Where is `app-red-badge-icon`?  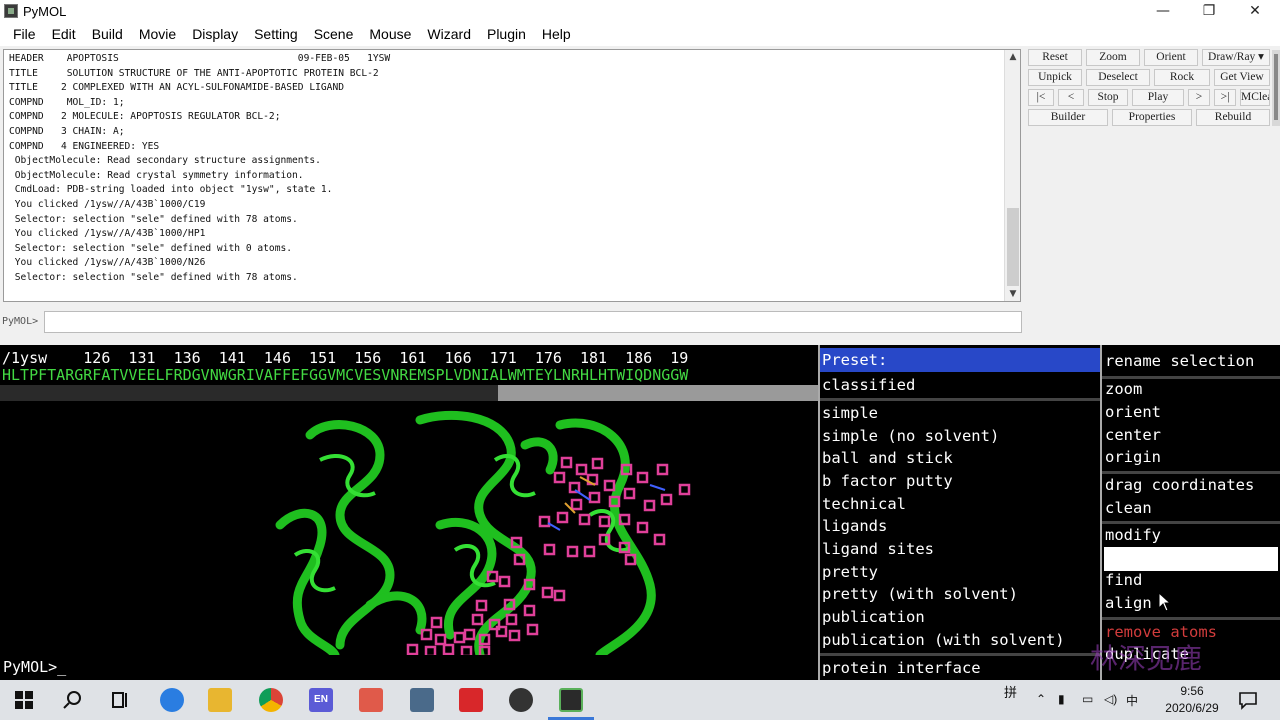
app-red-badge-icon is located at coordinates (471, 700).